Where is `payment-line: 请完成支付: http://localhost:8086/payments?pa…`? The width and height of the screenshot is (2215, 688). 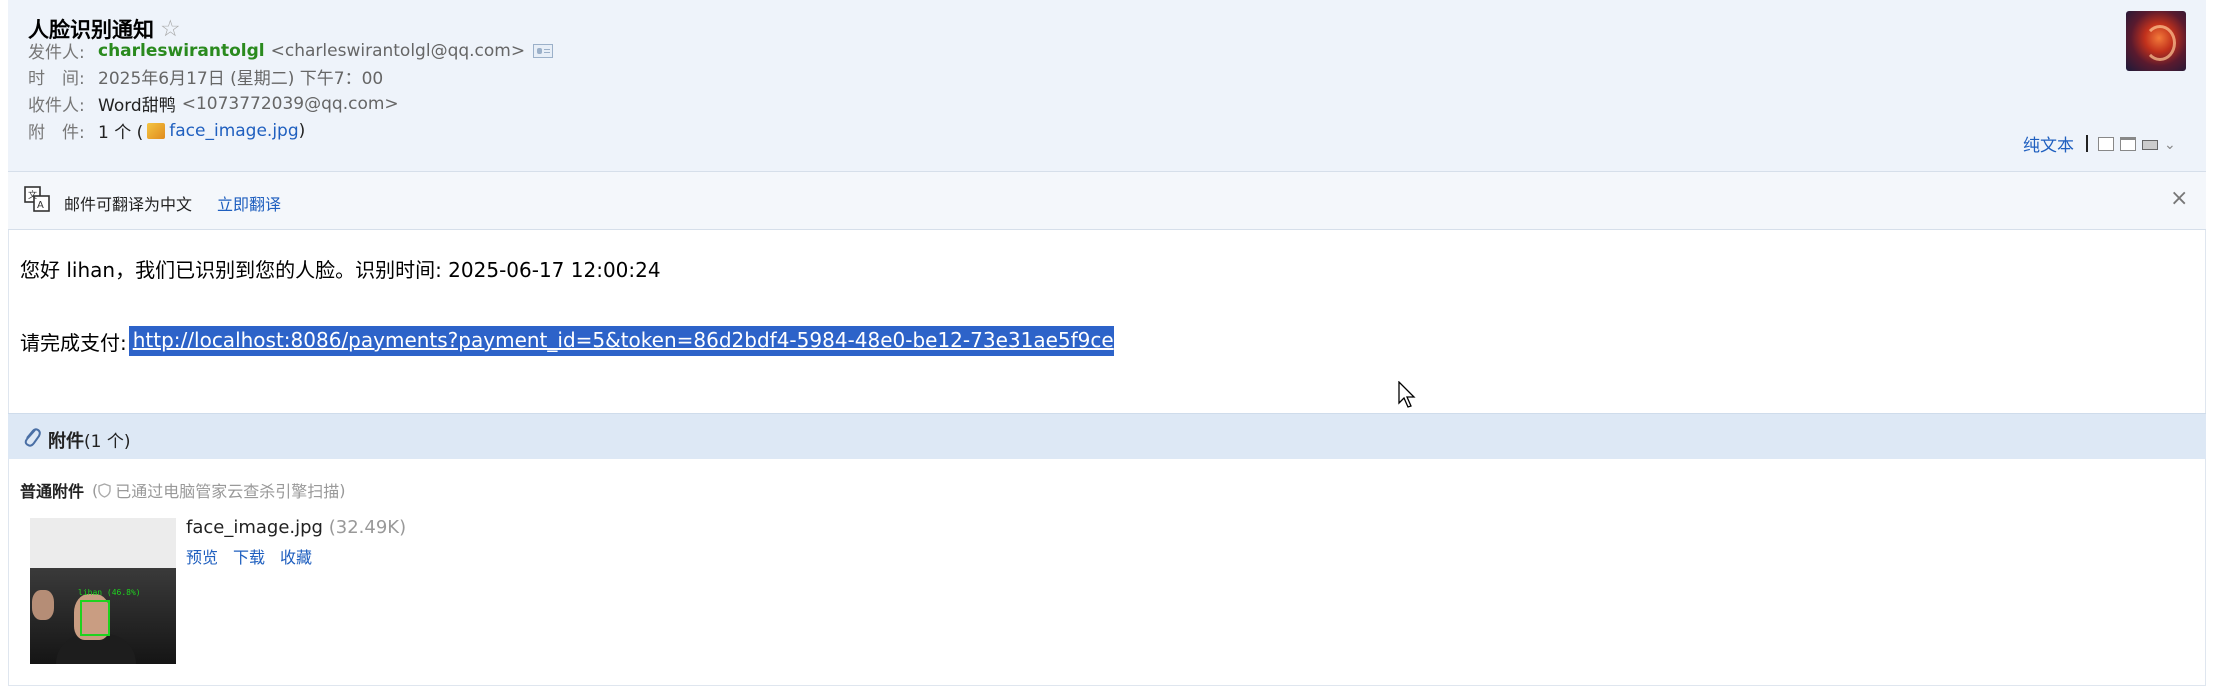
payment-line: 请完成支付: http://localhost:8086/payments?pa… is located at coordinates (567, 341).